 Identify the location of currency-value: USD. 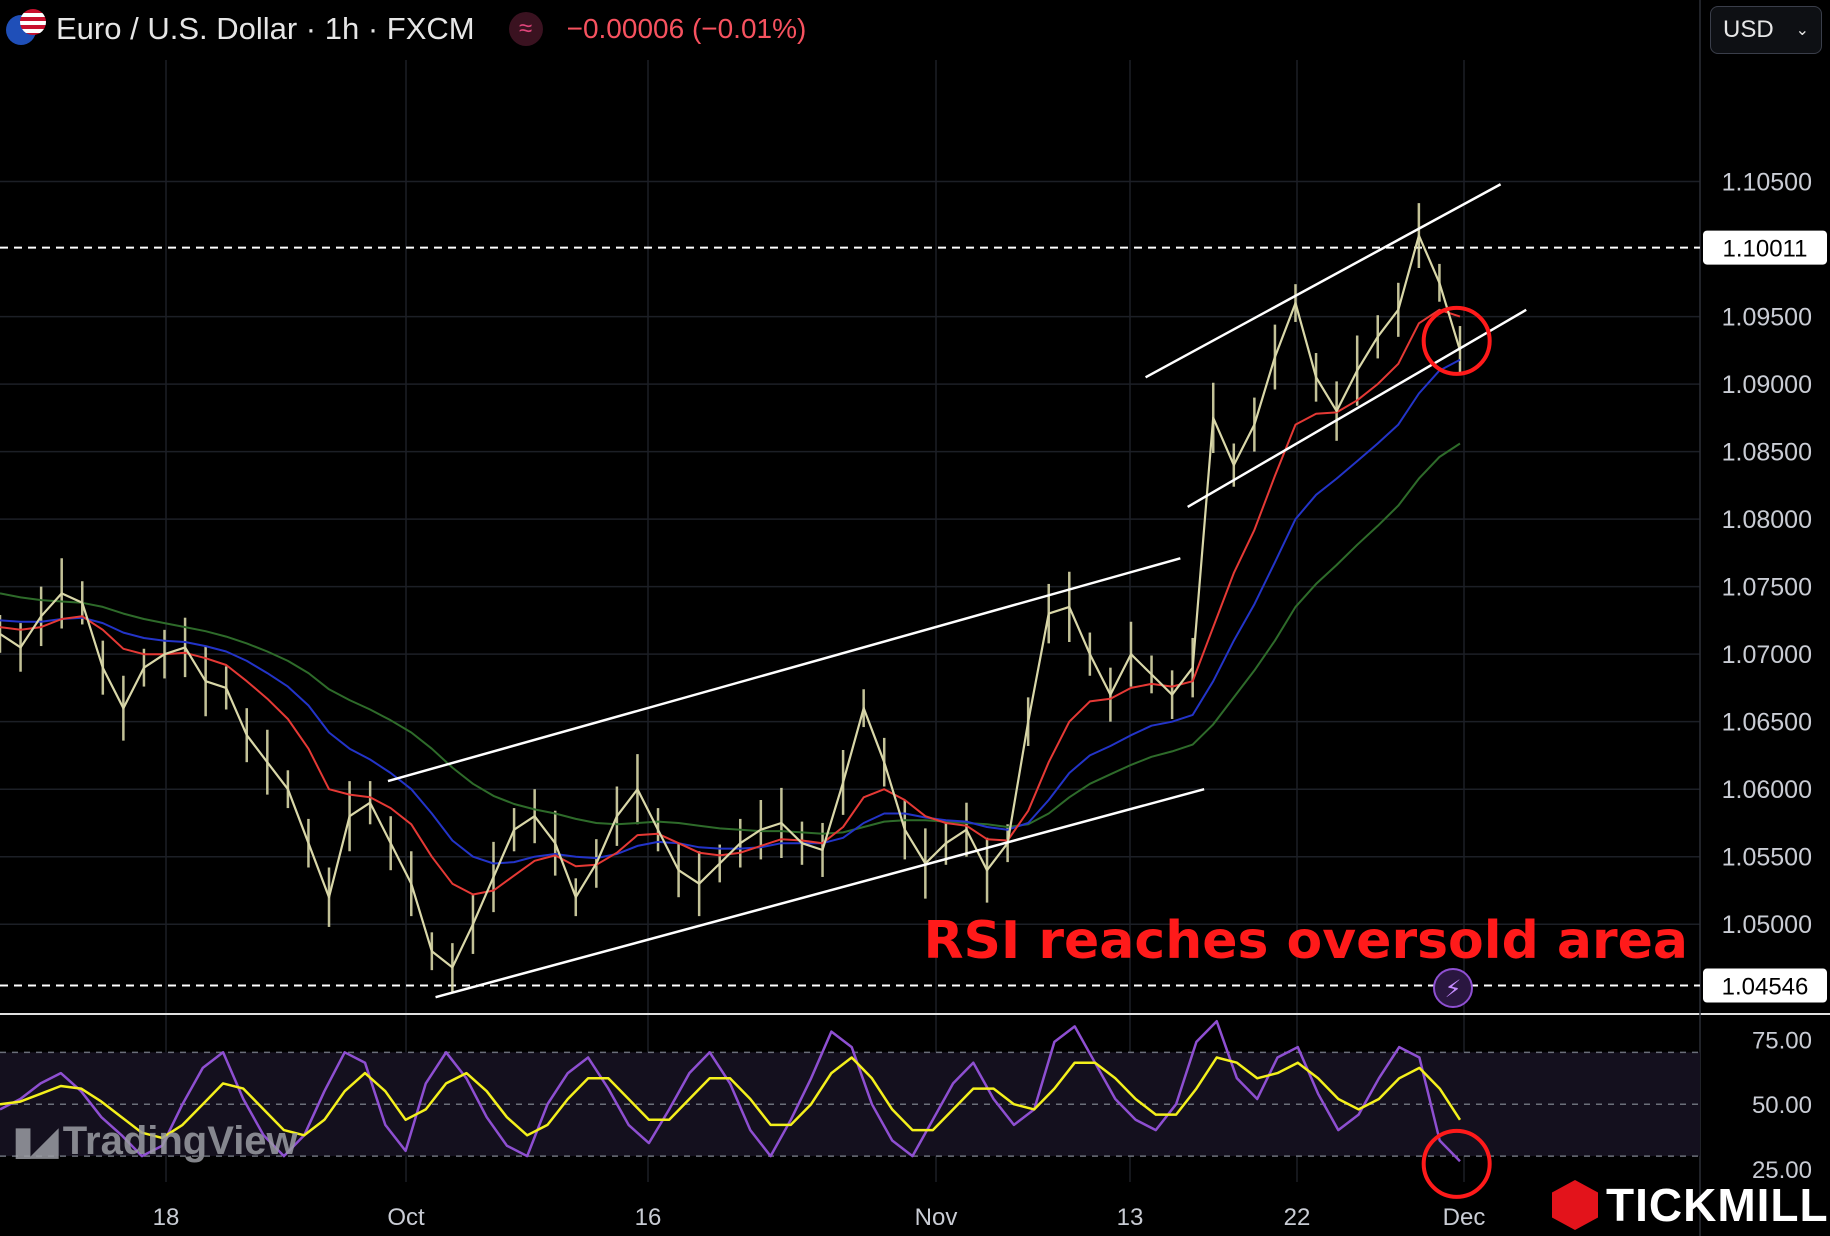
(1748, 29).